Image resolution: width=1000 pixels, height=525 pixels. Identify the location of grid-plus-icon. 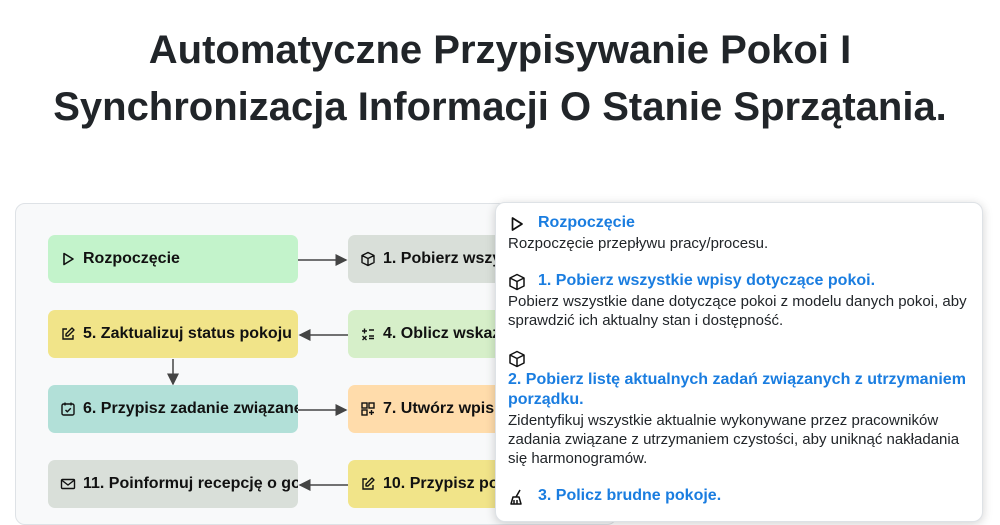
(368, 409).